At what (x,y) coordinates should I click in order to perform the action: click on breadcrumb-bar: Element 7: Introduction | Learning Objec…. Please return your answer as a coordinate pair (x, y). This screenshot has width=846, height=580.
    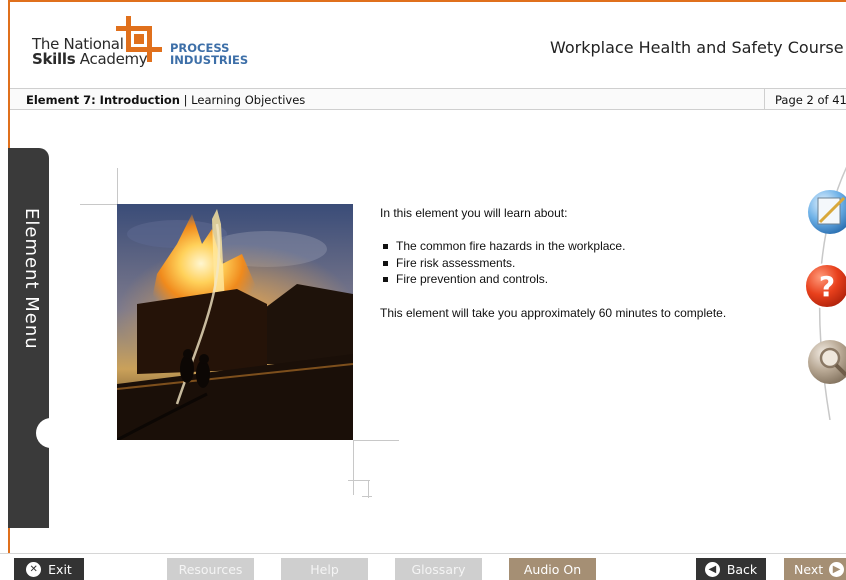
    Looking at the image, I should click on (428, 99).